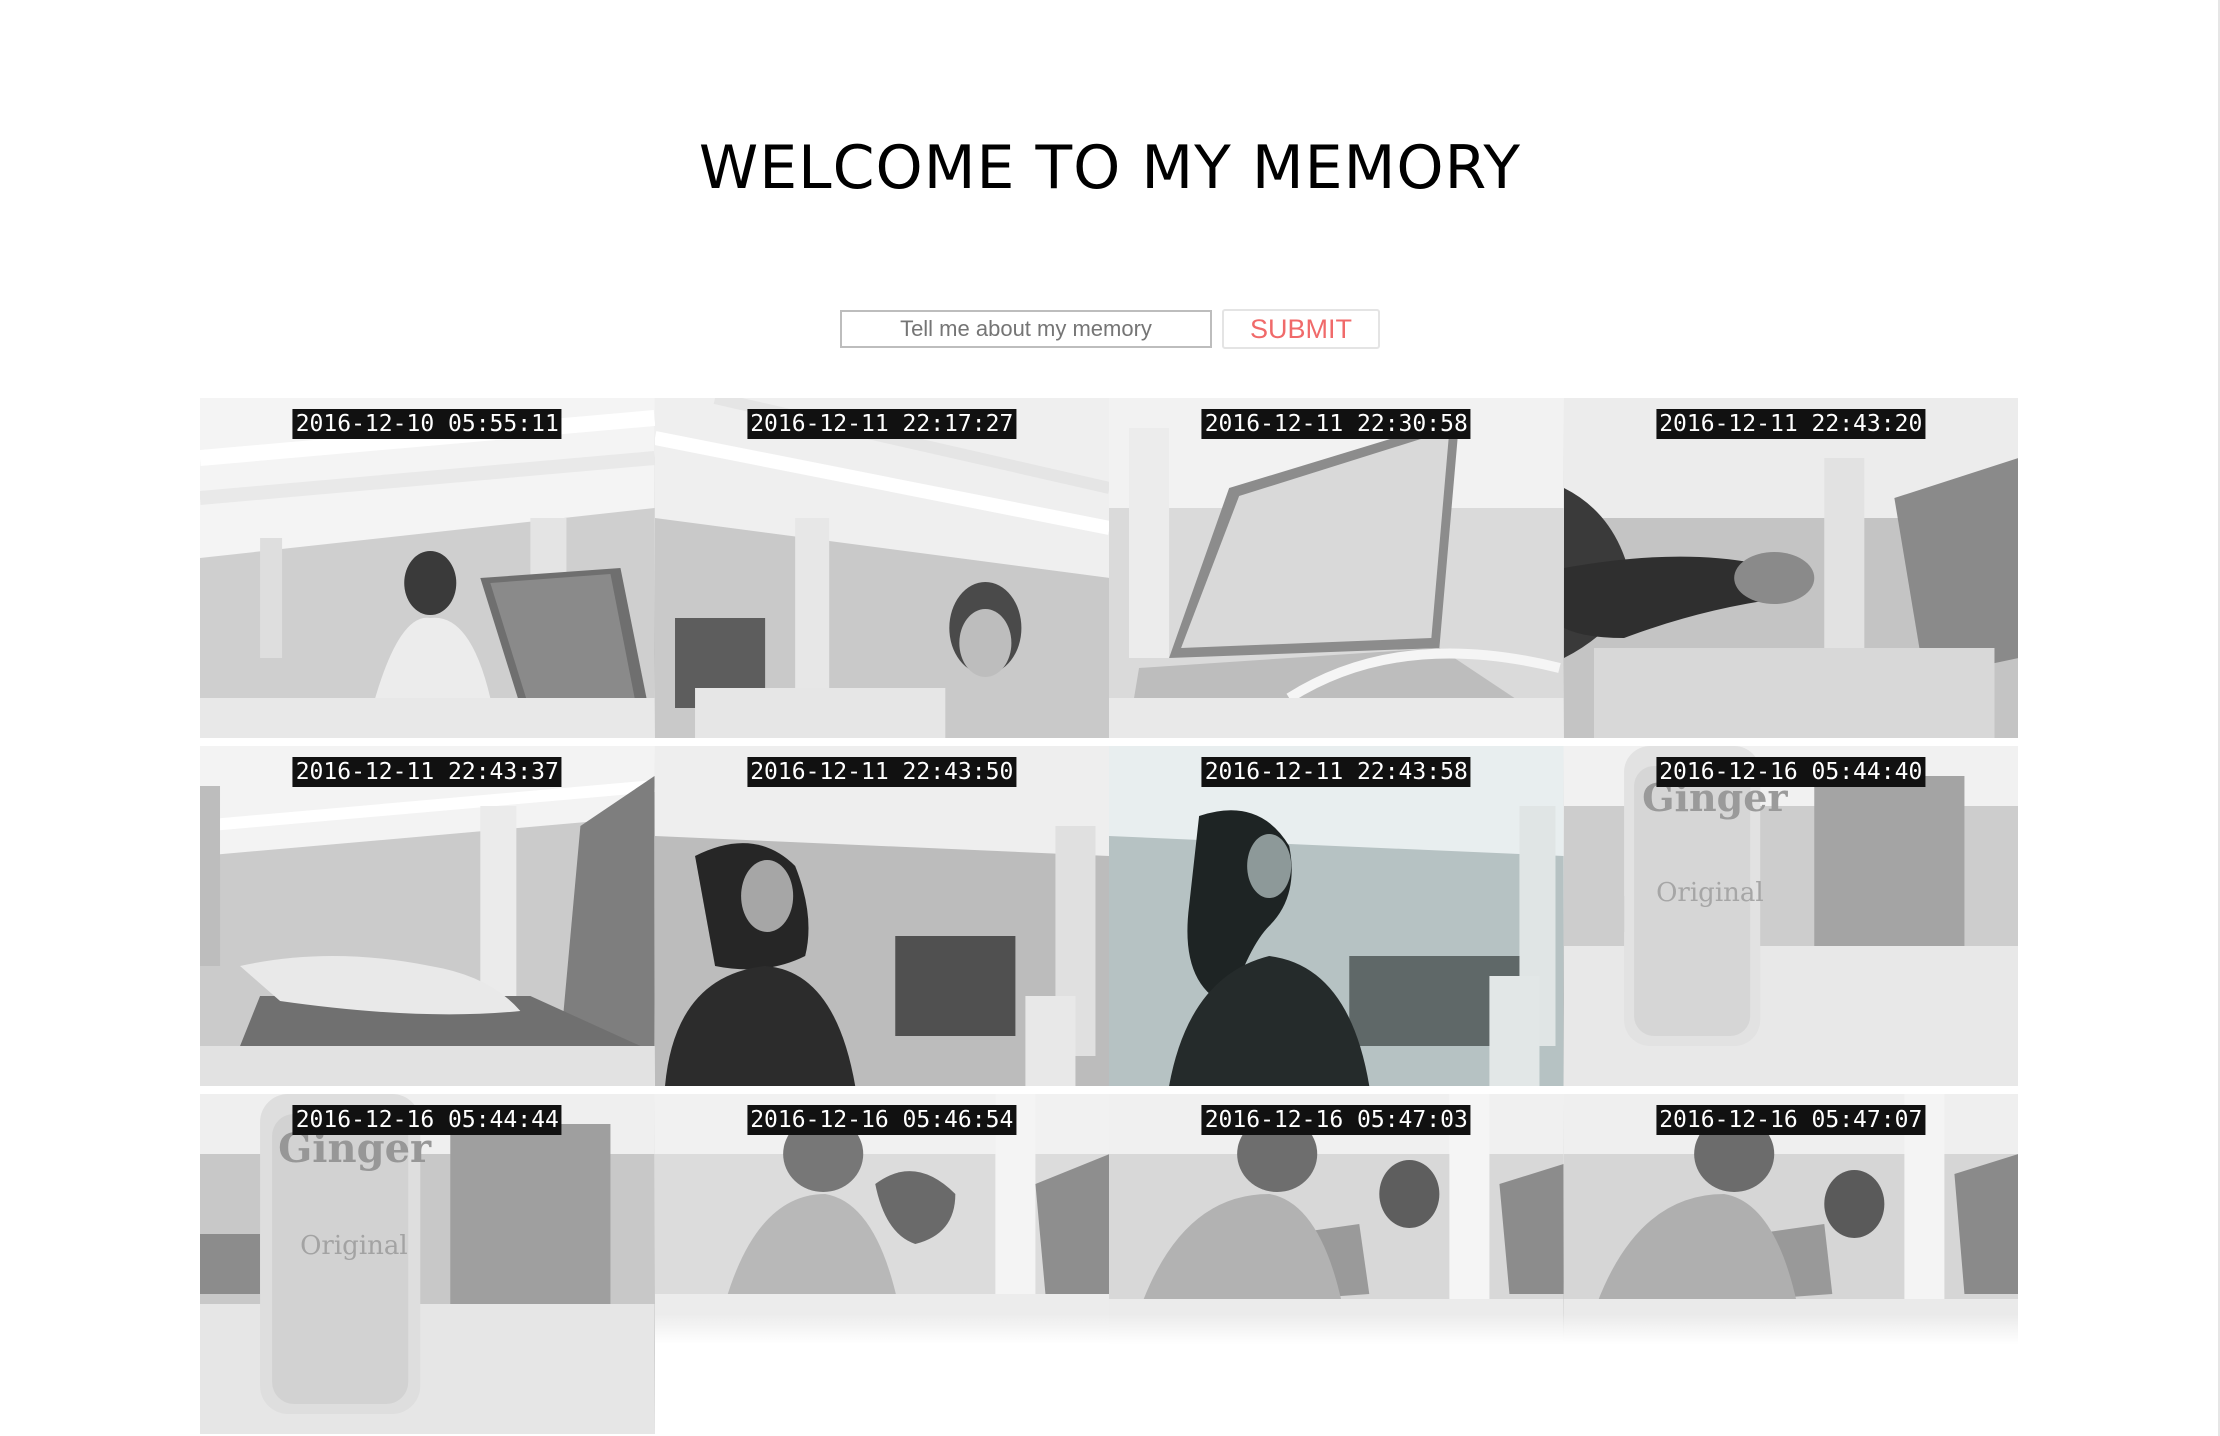 Image resolution: width=2220 pixels, height=1436 pixels. What do you see at coordinates (427, 424) in the screenshot?
I see `photo-timestamp: 2016-12-10 05:55:11` at bounding box center [427, 424].